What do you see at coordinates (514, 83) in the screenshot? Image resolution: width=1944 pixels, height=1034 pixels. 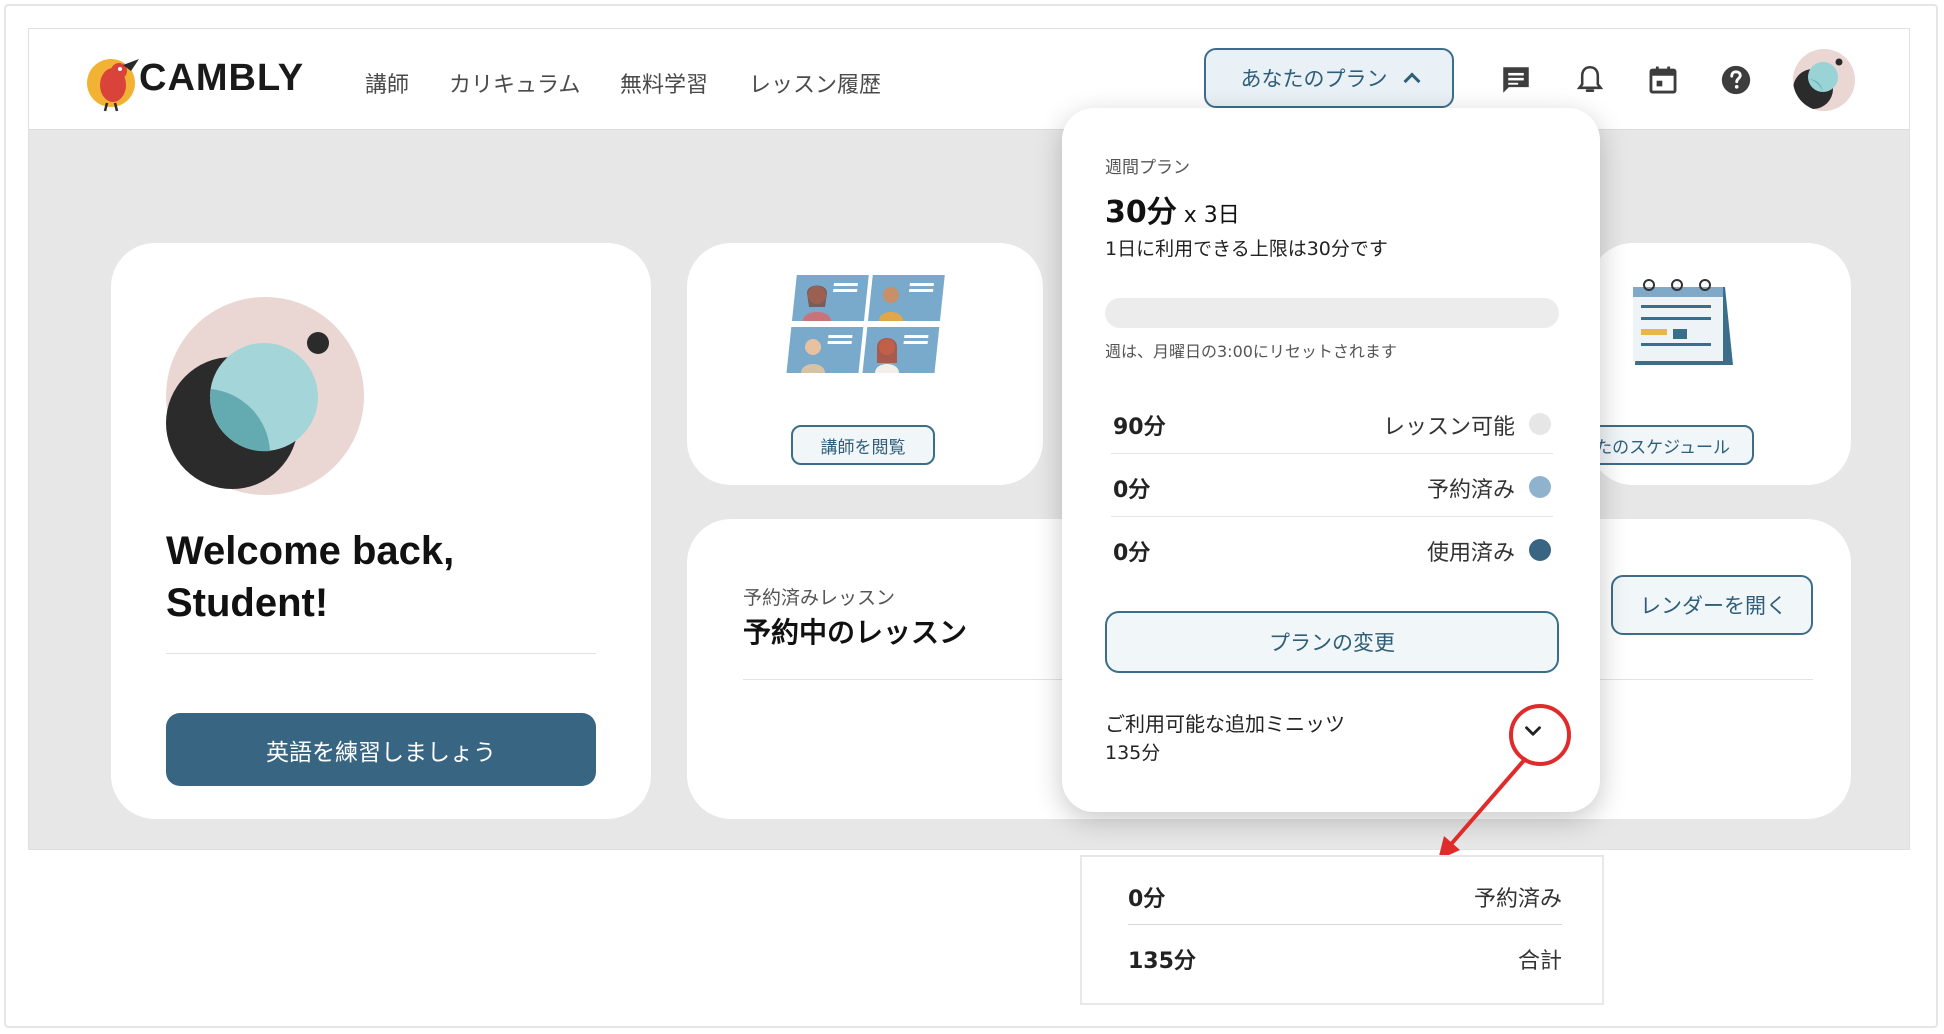 I see `nav-item-curriculum: カリキュラム` at bounding box center [514, 83].